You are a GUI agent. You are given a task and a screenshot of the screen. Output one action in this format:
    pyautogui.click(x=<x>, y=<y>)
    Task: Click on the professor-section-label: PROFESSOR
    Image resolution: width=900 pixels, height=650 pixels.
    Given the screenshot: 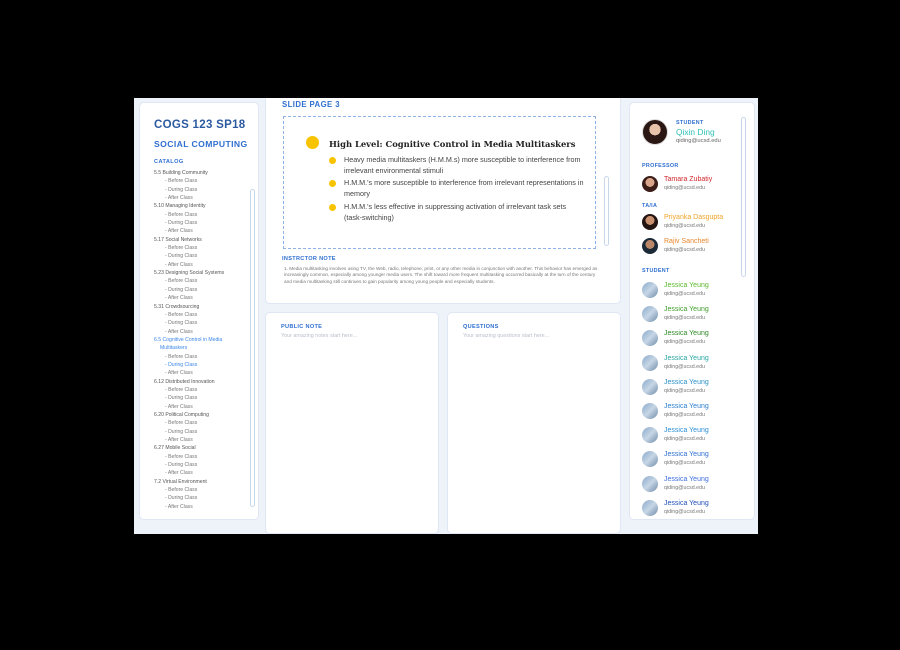 What is the action you would take?
    pyautogui.click(x=660, y=166)
    